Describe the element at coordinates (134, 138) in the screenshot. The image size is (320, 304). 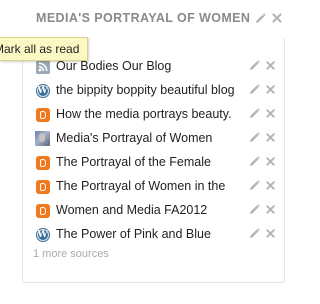
I see `source-label: Media's Portrayal of Women` at that location.